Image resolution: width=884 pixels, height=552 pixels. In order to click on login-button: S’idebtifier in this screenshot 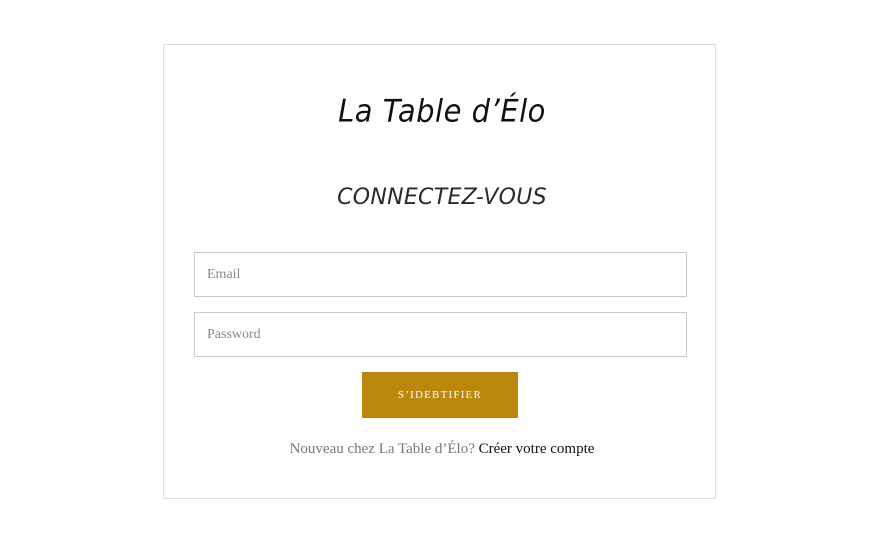, I will do `click(440, 395)`.